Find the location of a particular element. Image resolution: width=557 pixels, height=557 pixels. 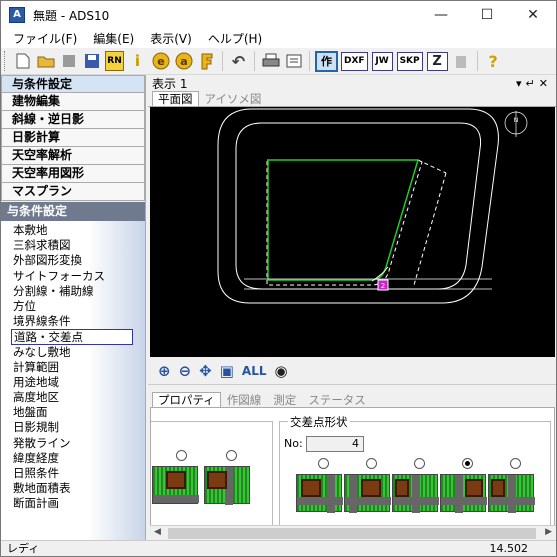

toolbar-grip is located at coordinates (5, 61).